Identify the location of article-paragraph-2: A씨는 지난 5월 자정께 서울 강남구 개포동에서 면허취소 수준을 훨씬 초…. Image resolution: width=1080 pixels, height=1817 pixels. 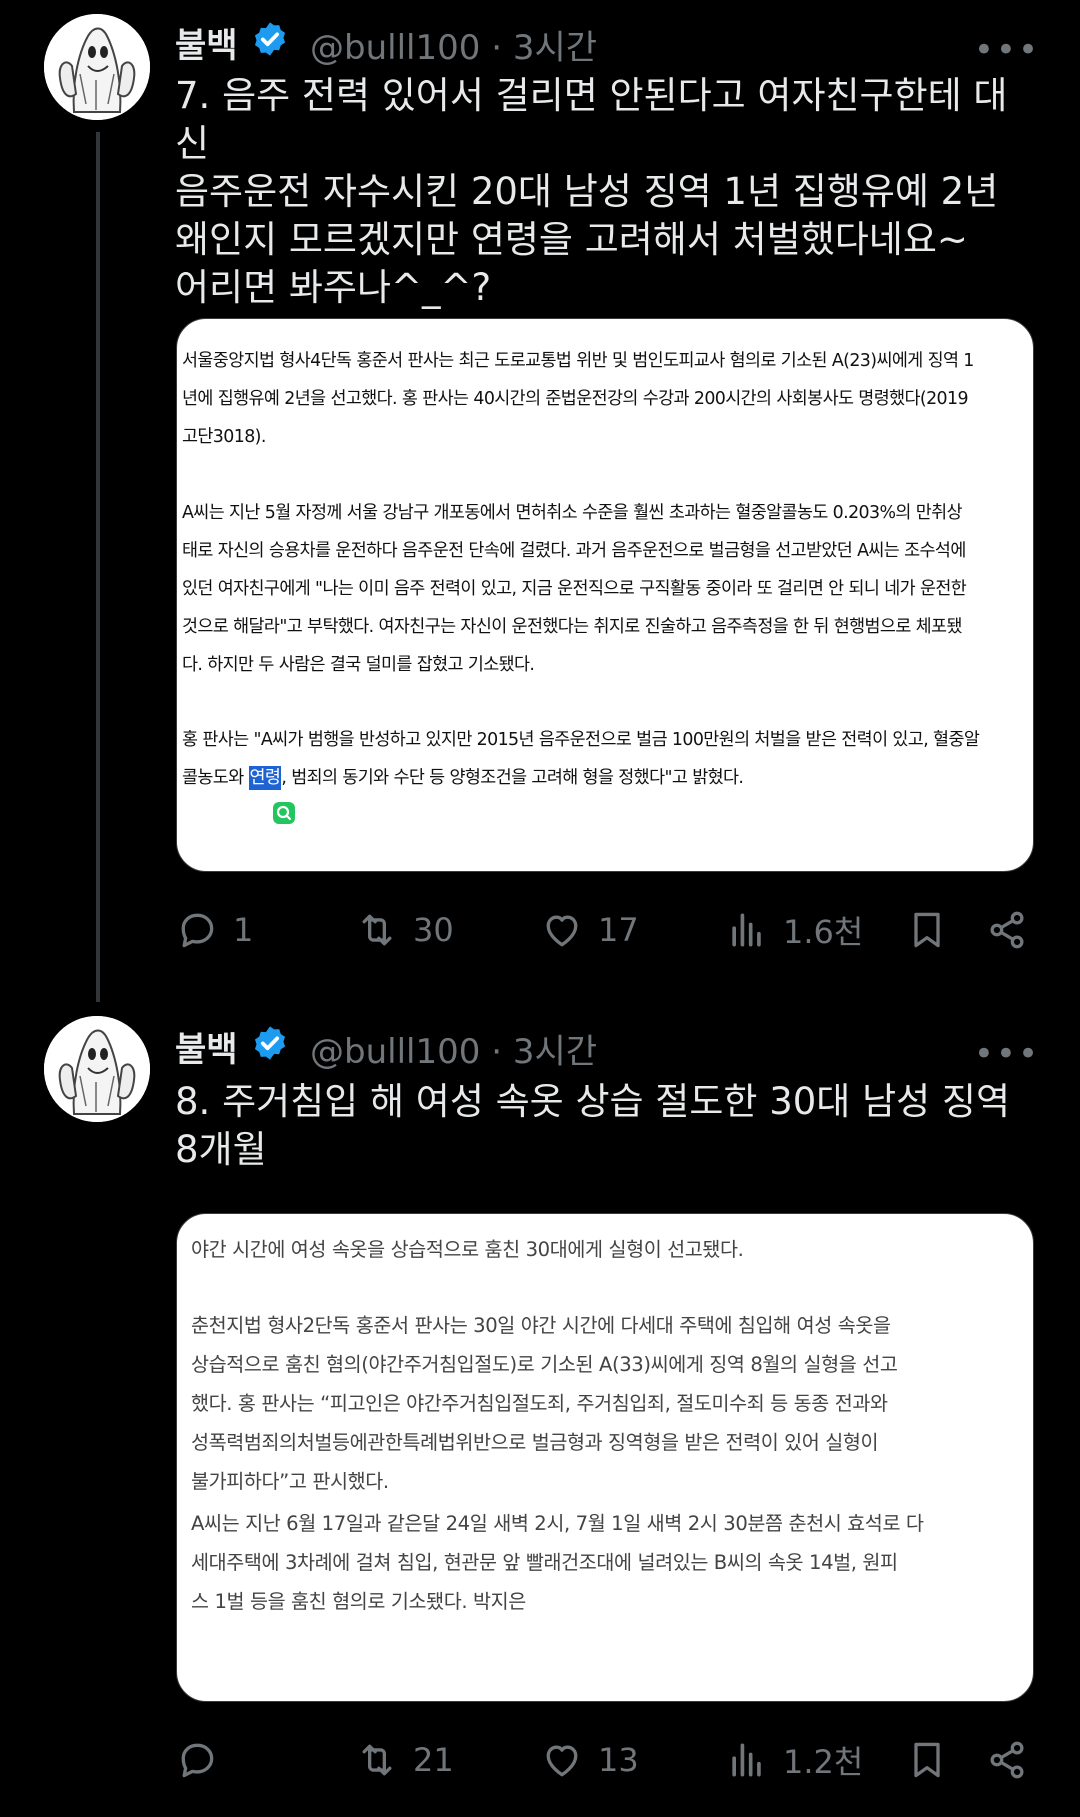
(600, 589).